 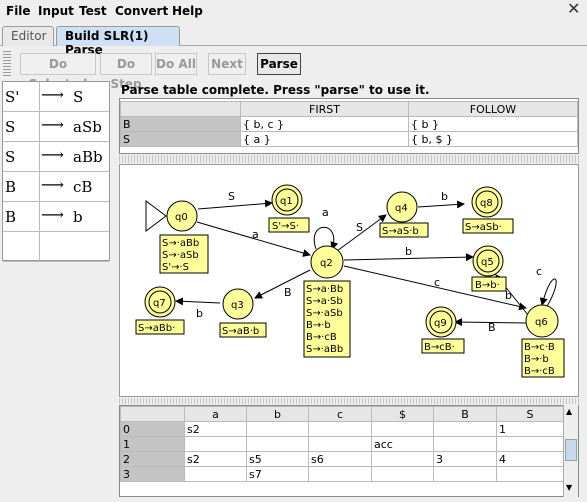 What do you see at coordinates (56, 217) in the screenshot?
I see `grammar-row: B ⟶ b` at bounding box center [56, 217].